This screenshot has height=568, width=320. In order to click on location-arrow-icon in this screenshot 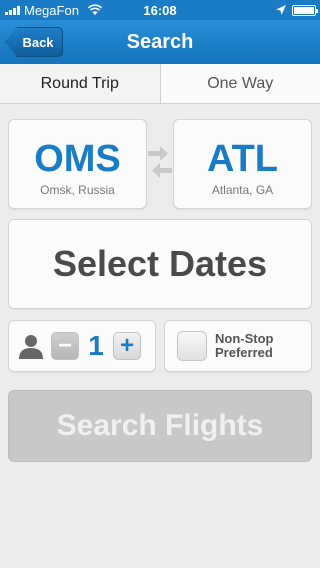, I will do `click(281, 10)`.